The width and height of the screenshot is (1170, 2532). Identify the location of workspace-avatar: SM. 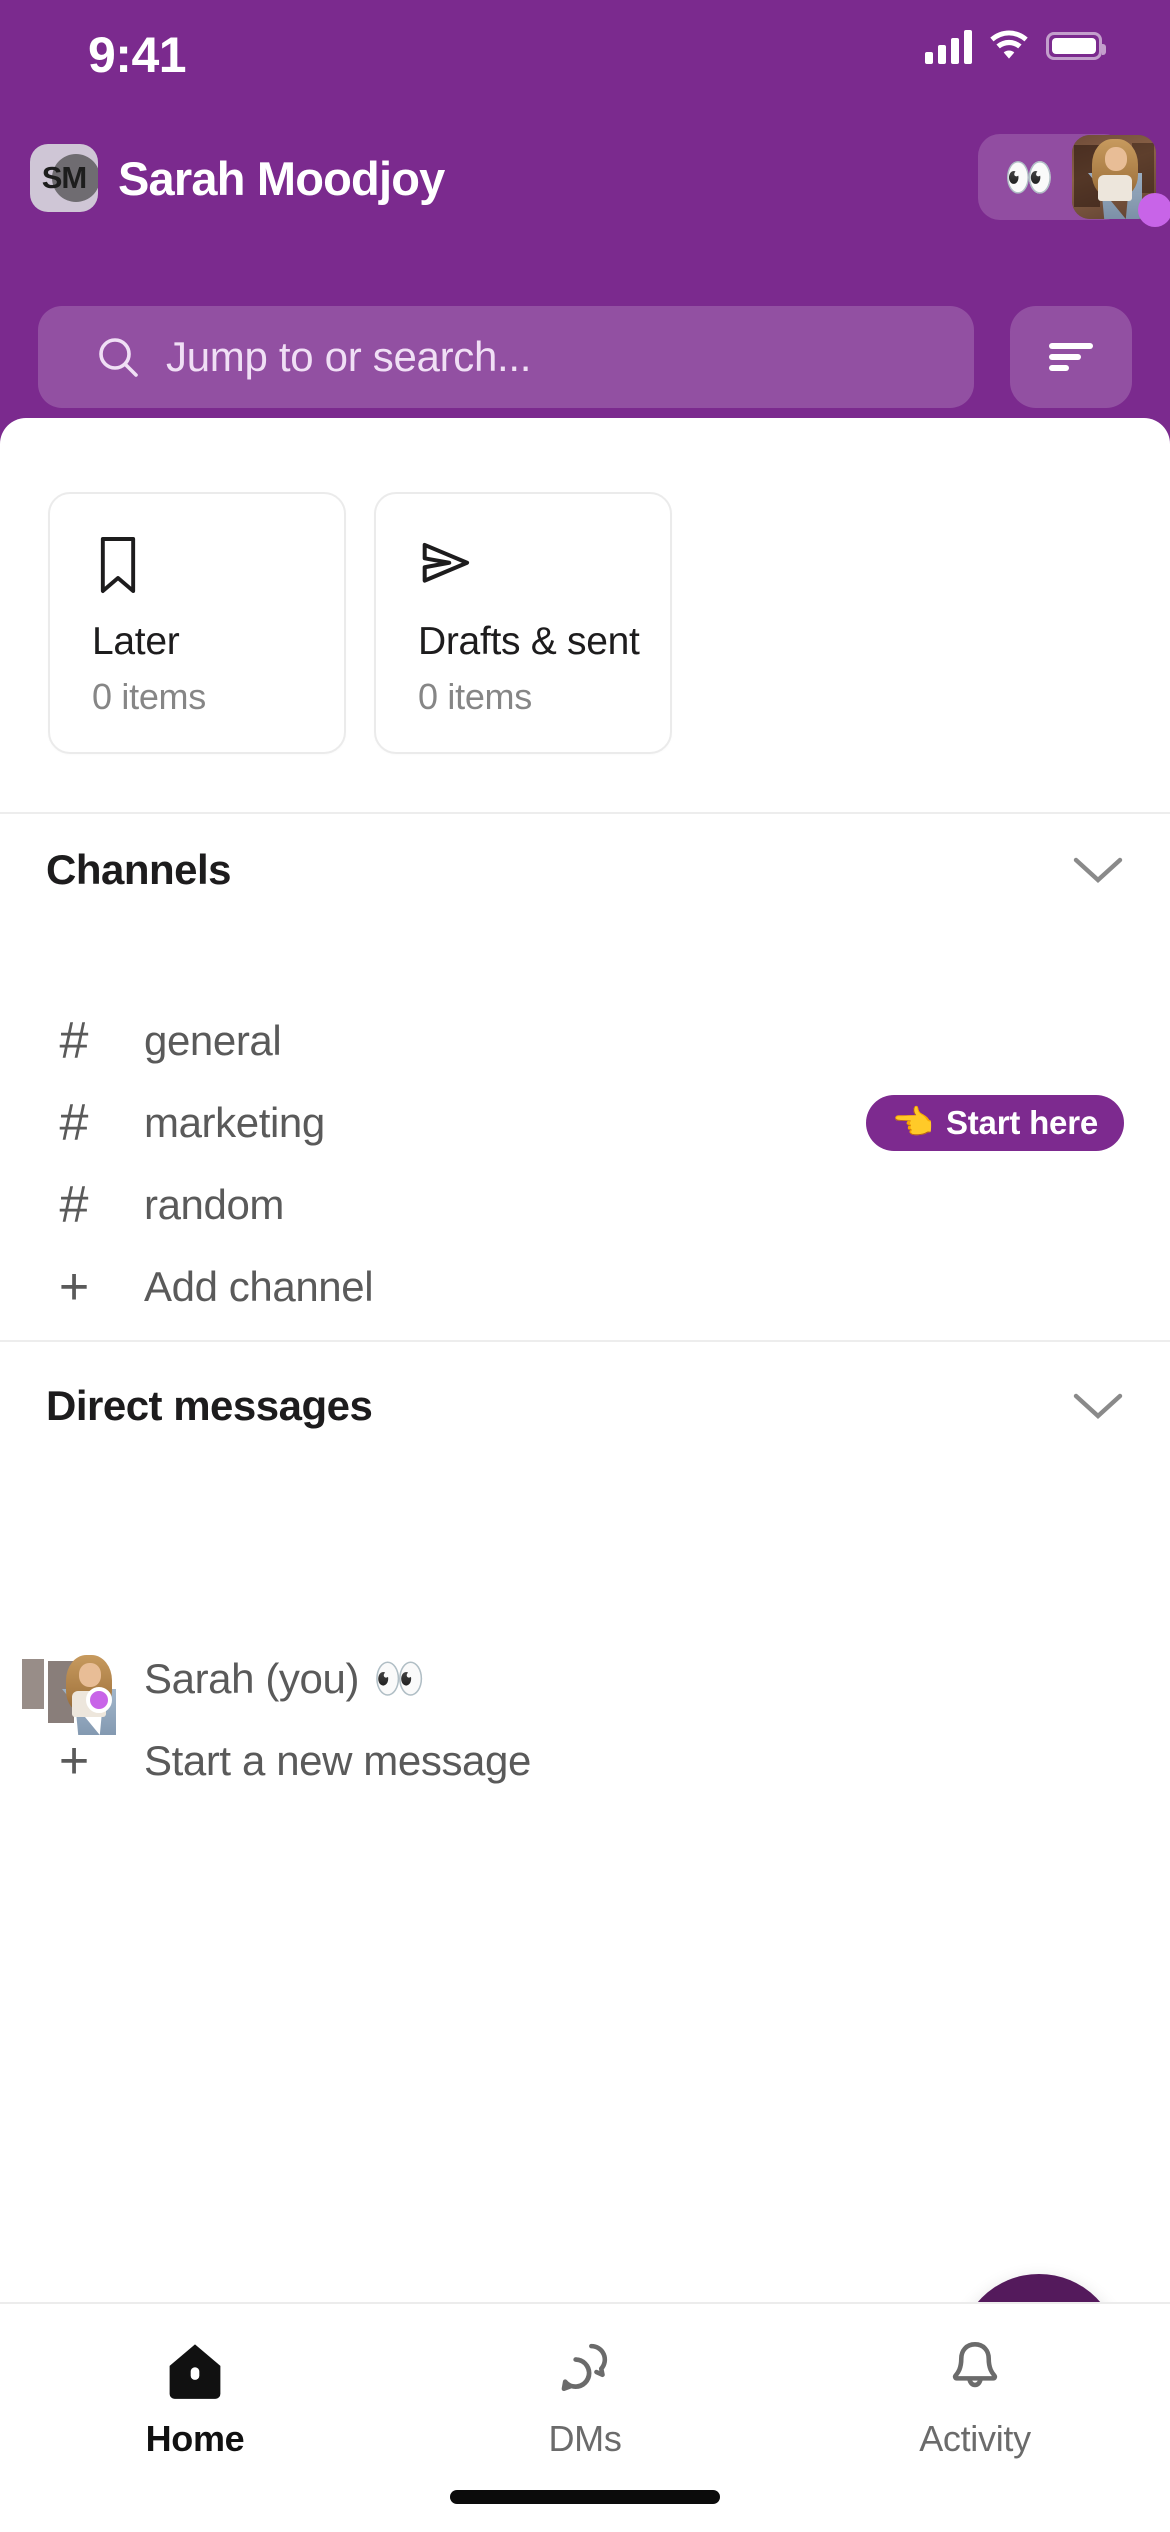
(64, 178).